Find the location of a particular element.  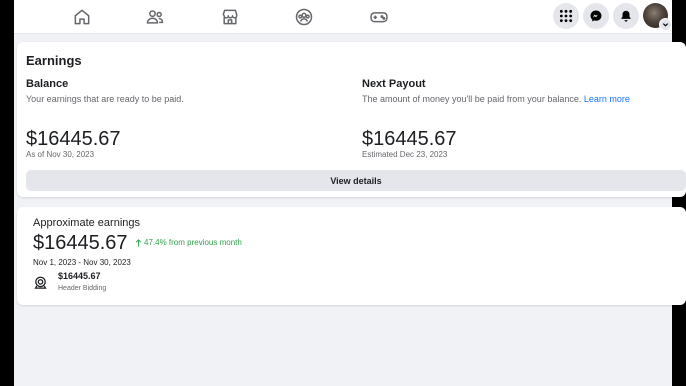

source-amount: $16445.67 is located at coordinates (79, 276).